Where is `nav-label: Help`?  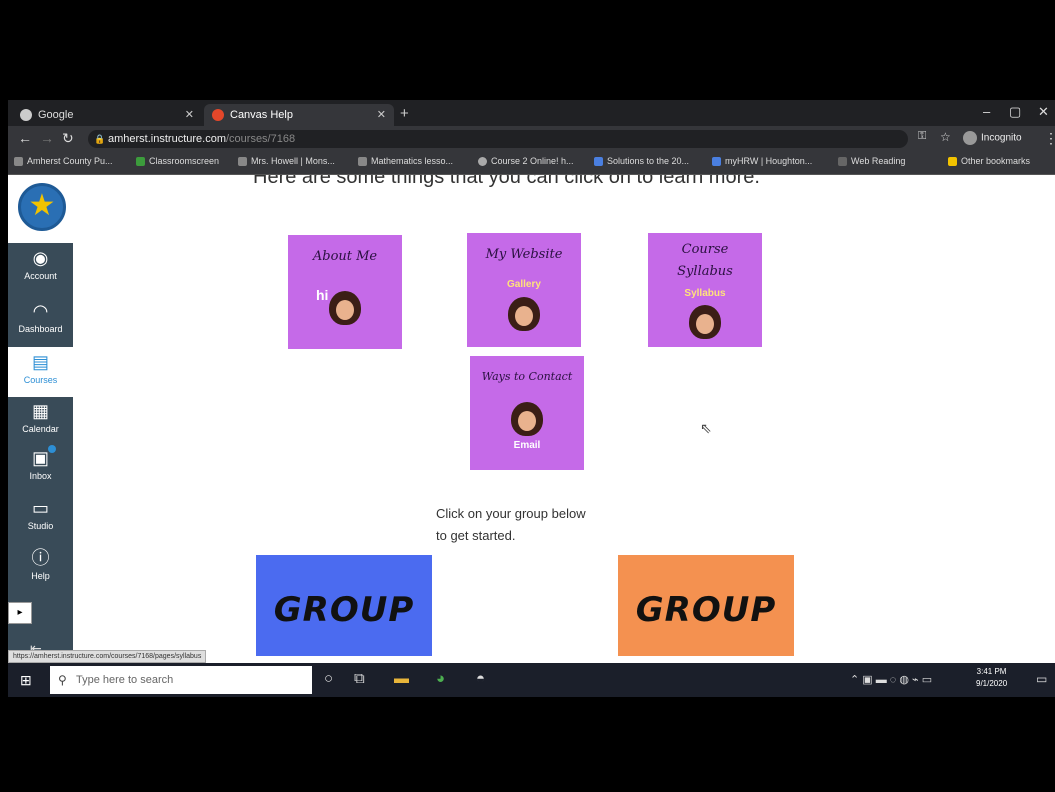 nav-label: Help is located at coordinates (40, 576).